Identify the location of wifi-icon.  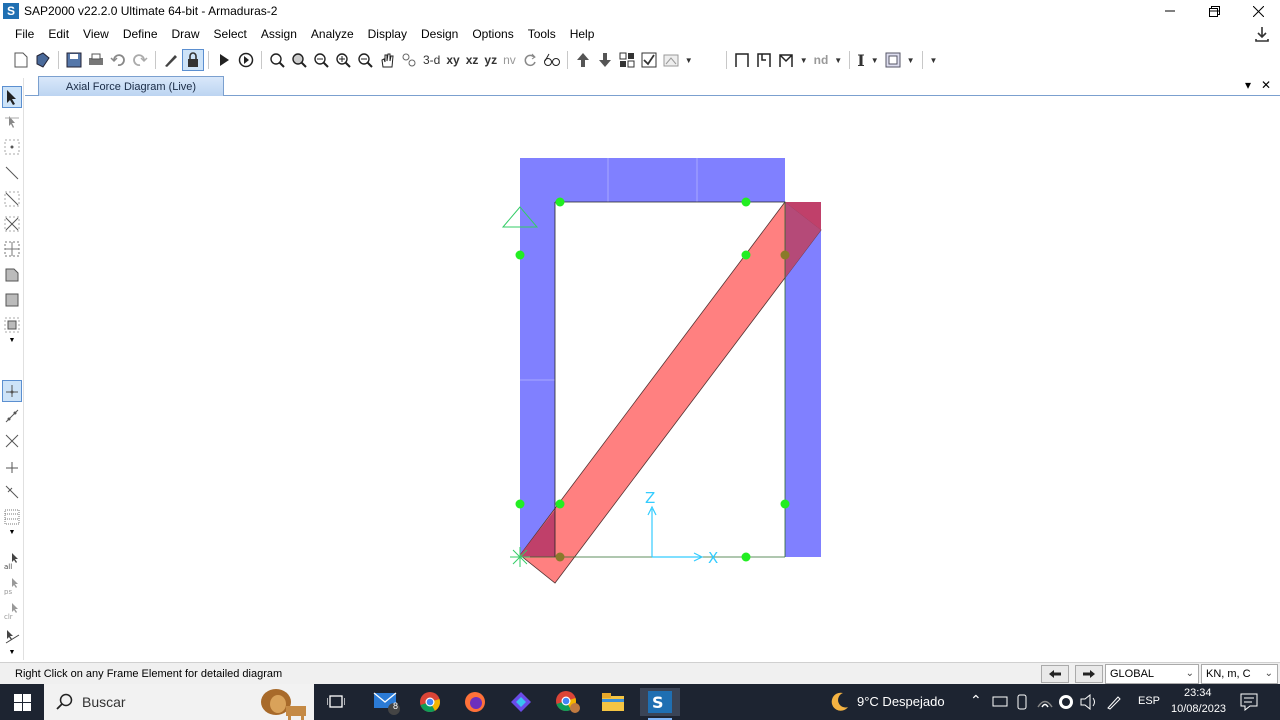
(1045, 702).